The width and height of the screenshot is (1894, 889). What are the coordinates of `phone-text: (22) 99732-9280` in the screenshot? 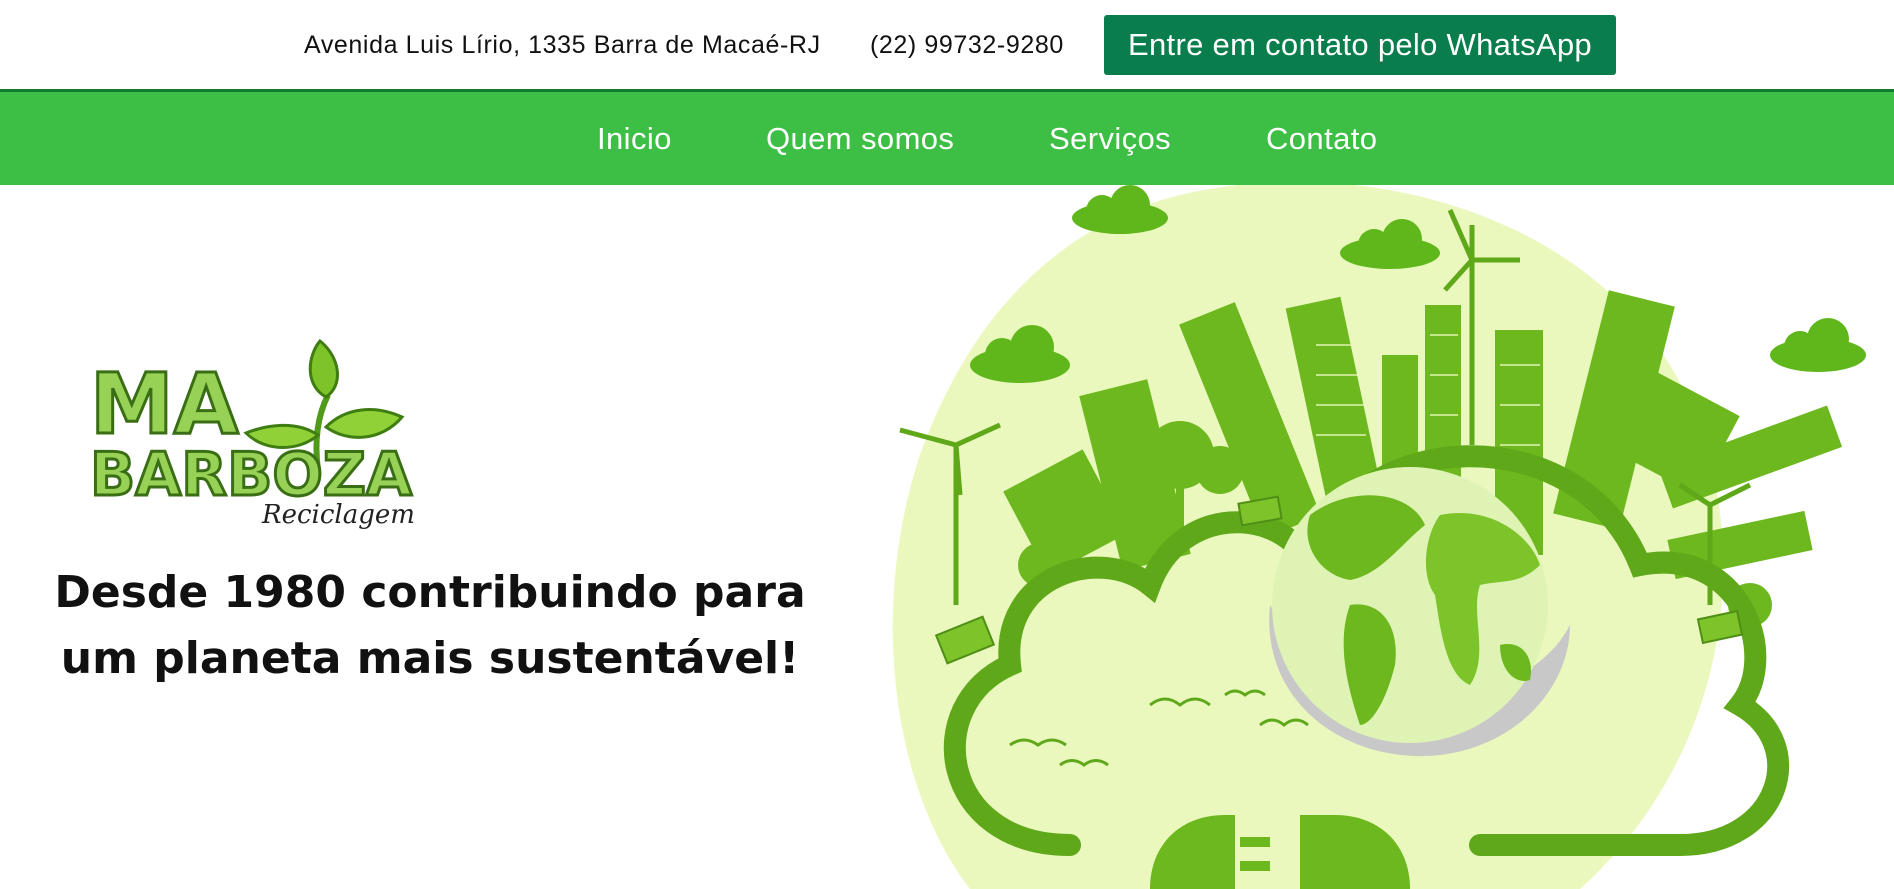 It's located at (967, 45).